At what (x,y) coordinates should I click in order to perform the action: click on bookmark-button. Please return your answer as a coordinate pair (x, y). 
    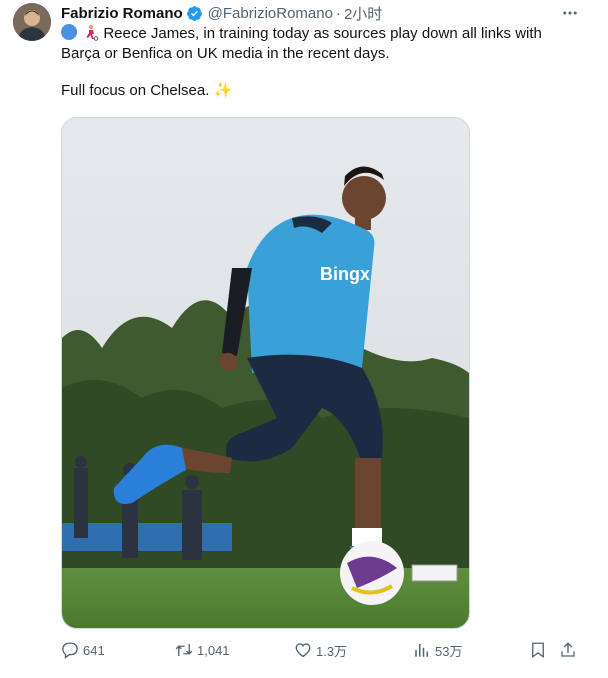
    Looking at the image, I should click on (538, 650).